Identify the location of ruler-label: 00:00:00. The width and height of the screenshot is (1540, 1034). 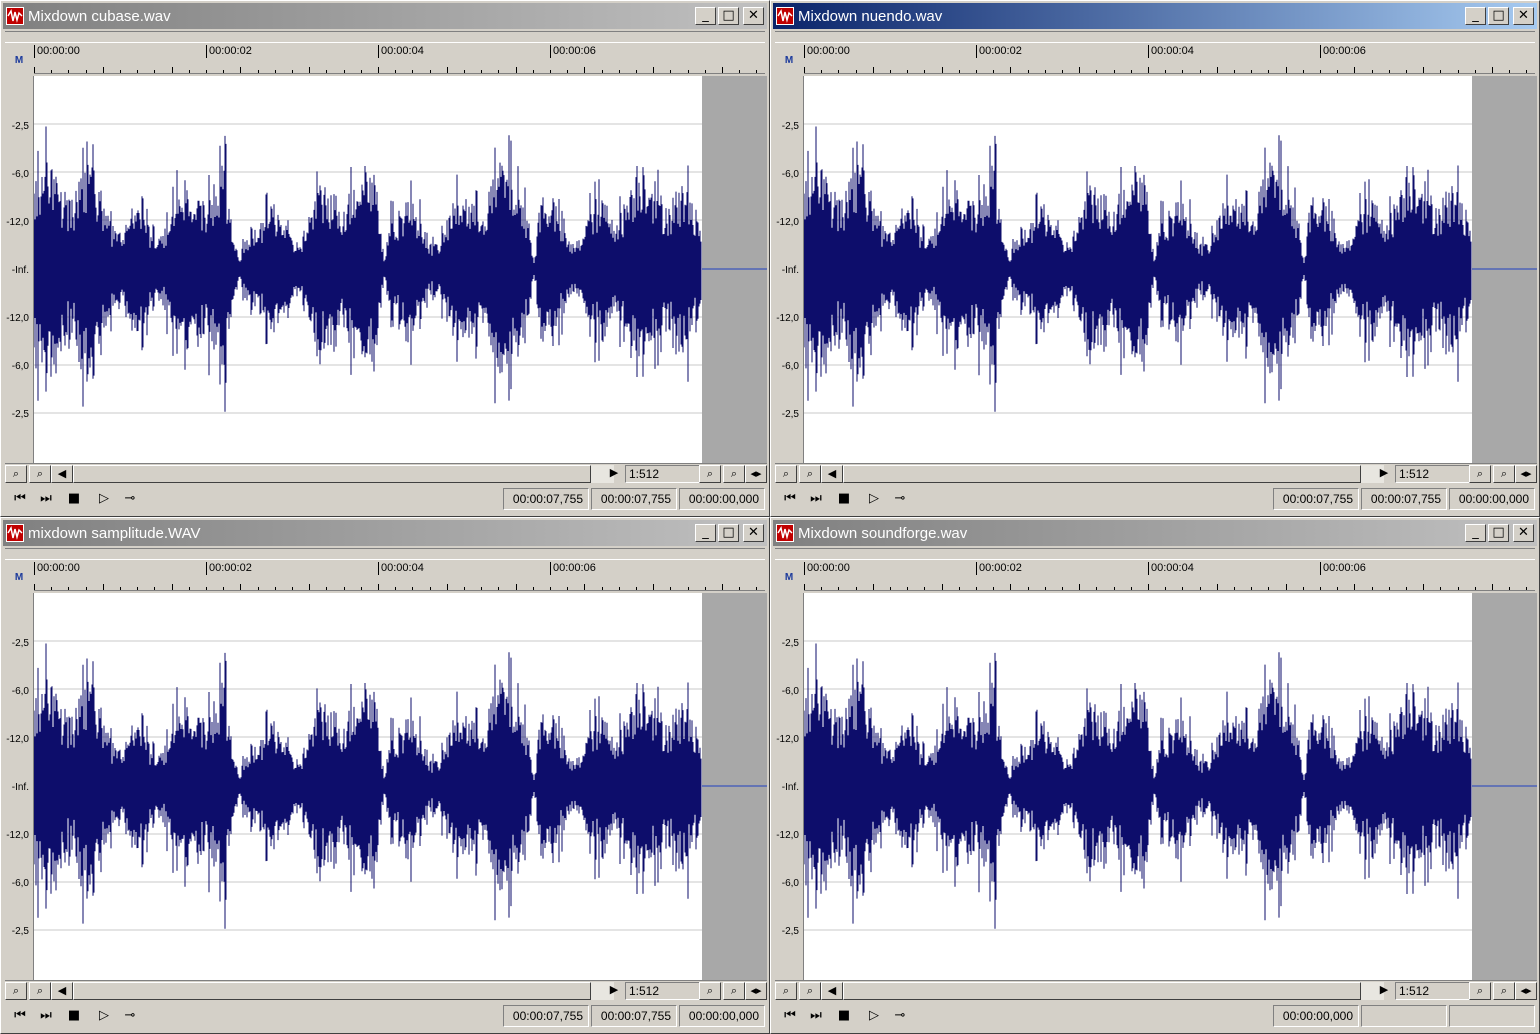
(827, 51).